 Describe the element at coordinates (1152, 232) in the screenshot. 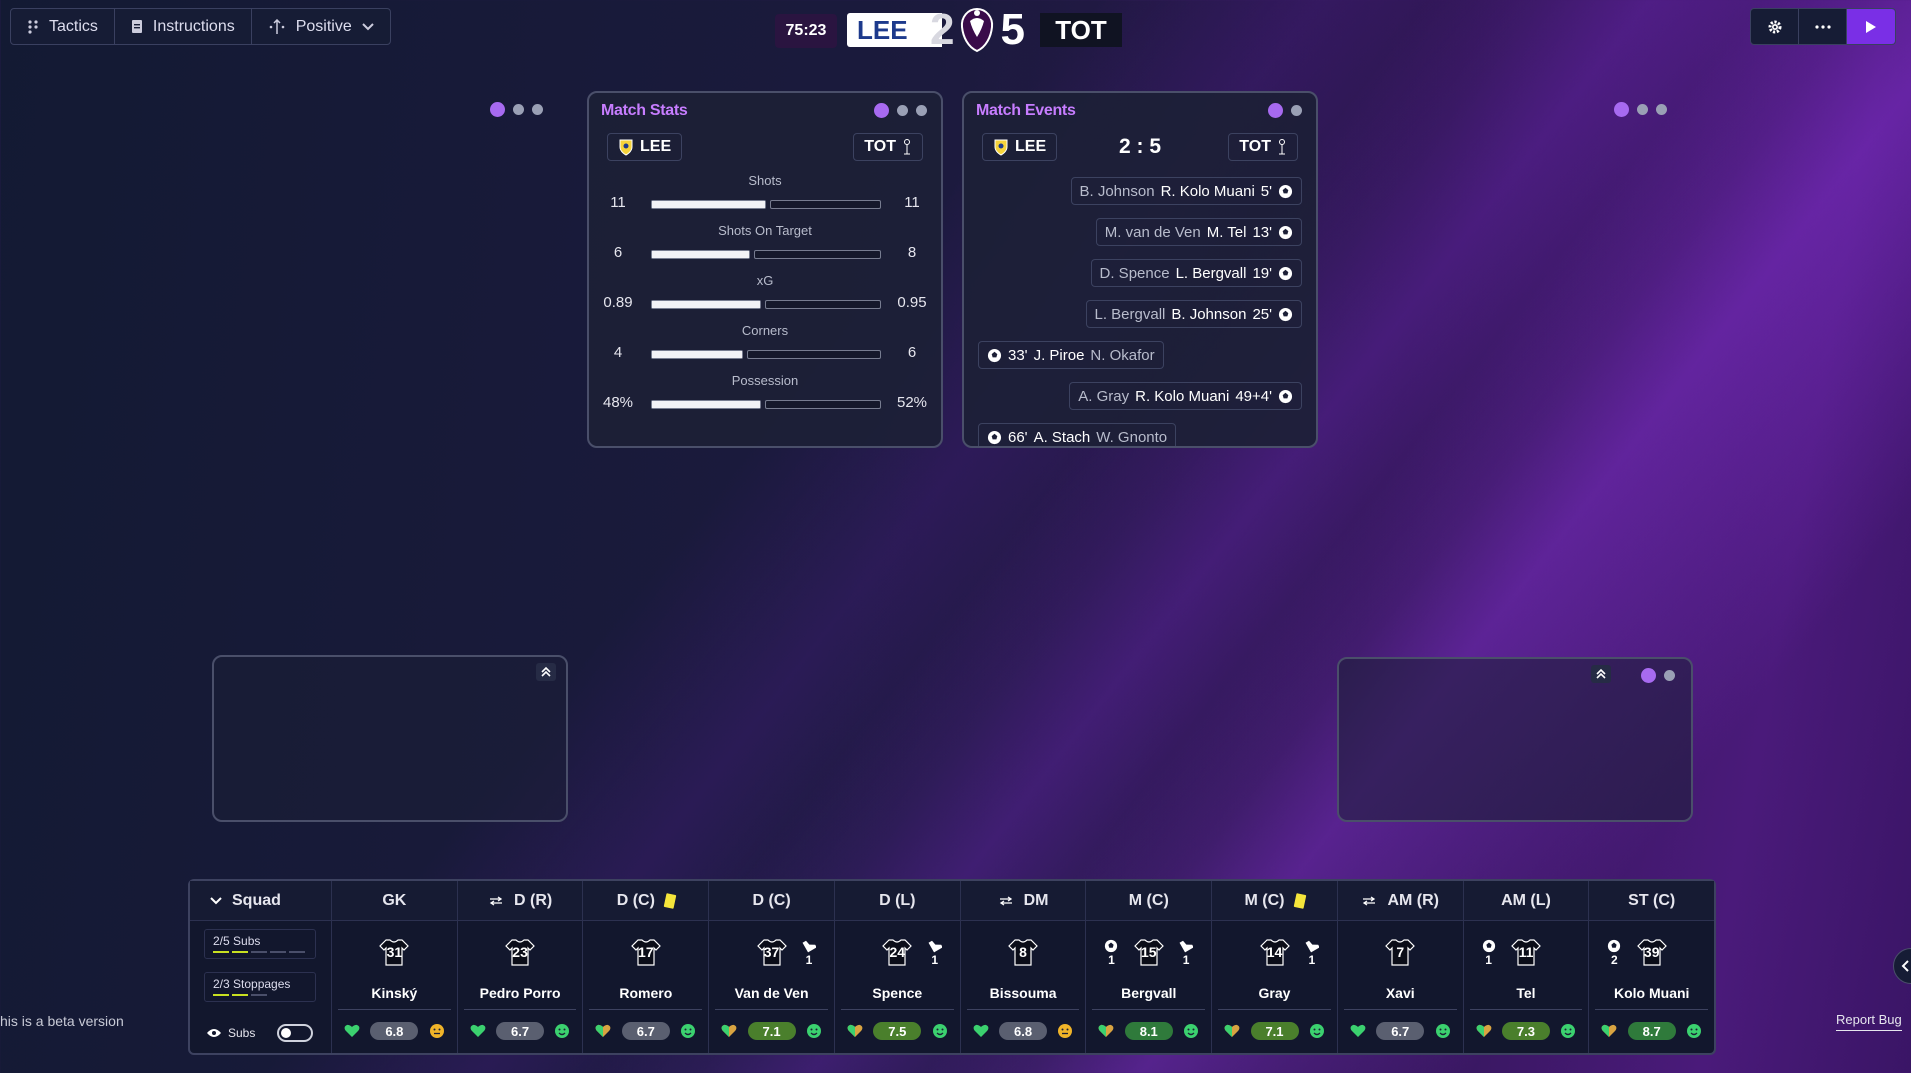

I see `assist-name: M. van de Ven` at that location.